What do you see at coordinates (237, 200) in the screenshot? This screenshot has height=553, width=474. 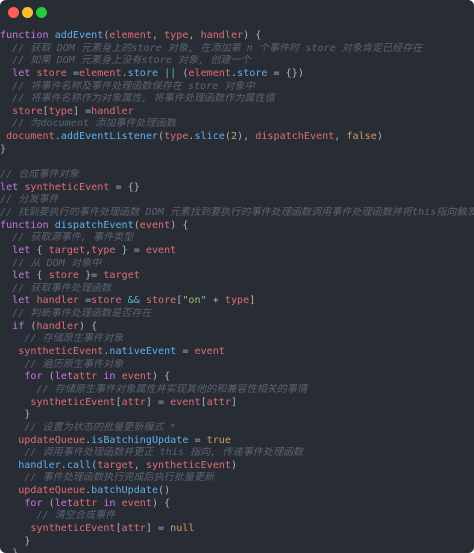 I see `code-line: // 分发事件` at bounding box center [237, 200].